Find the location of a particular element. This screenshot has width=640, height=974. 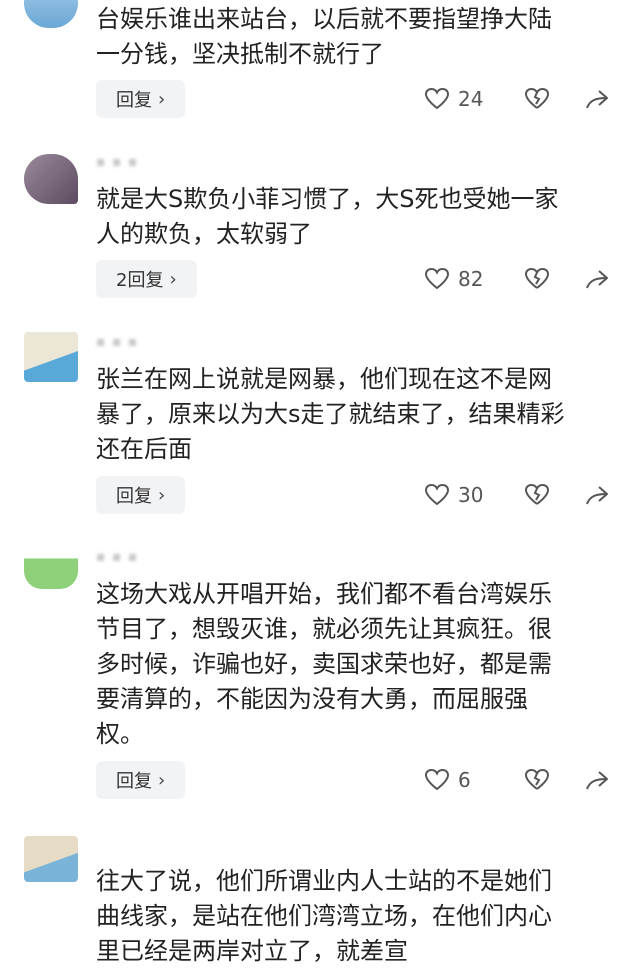

like-button: 30 is located at coordinates (474, 495).